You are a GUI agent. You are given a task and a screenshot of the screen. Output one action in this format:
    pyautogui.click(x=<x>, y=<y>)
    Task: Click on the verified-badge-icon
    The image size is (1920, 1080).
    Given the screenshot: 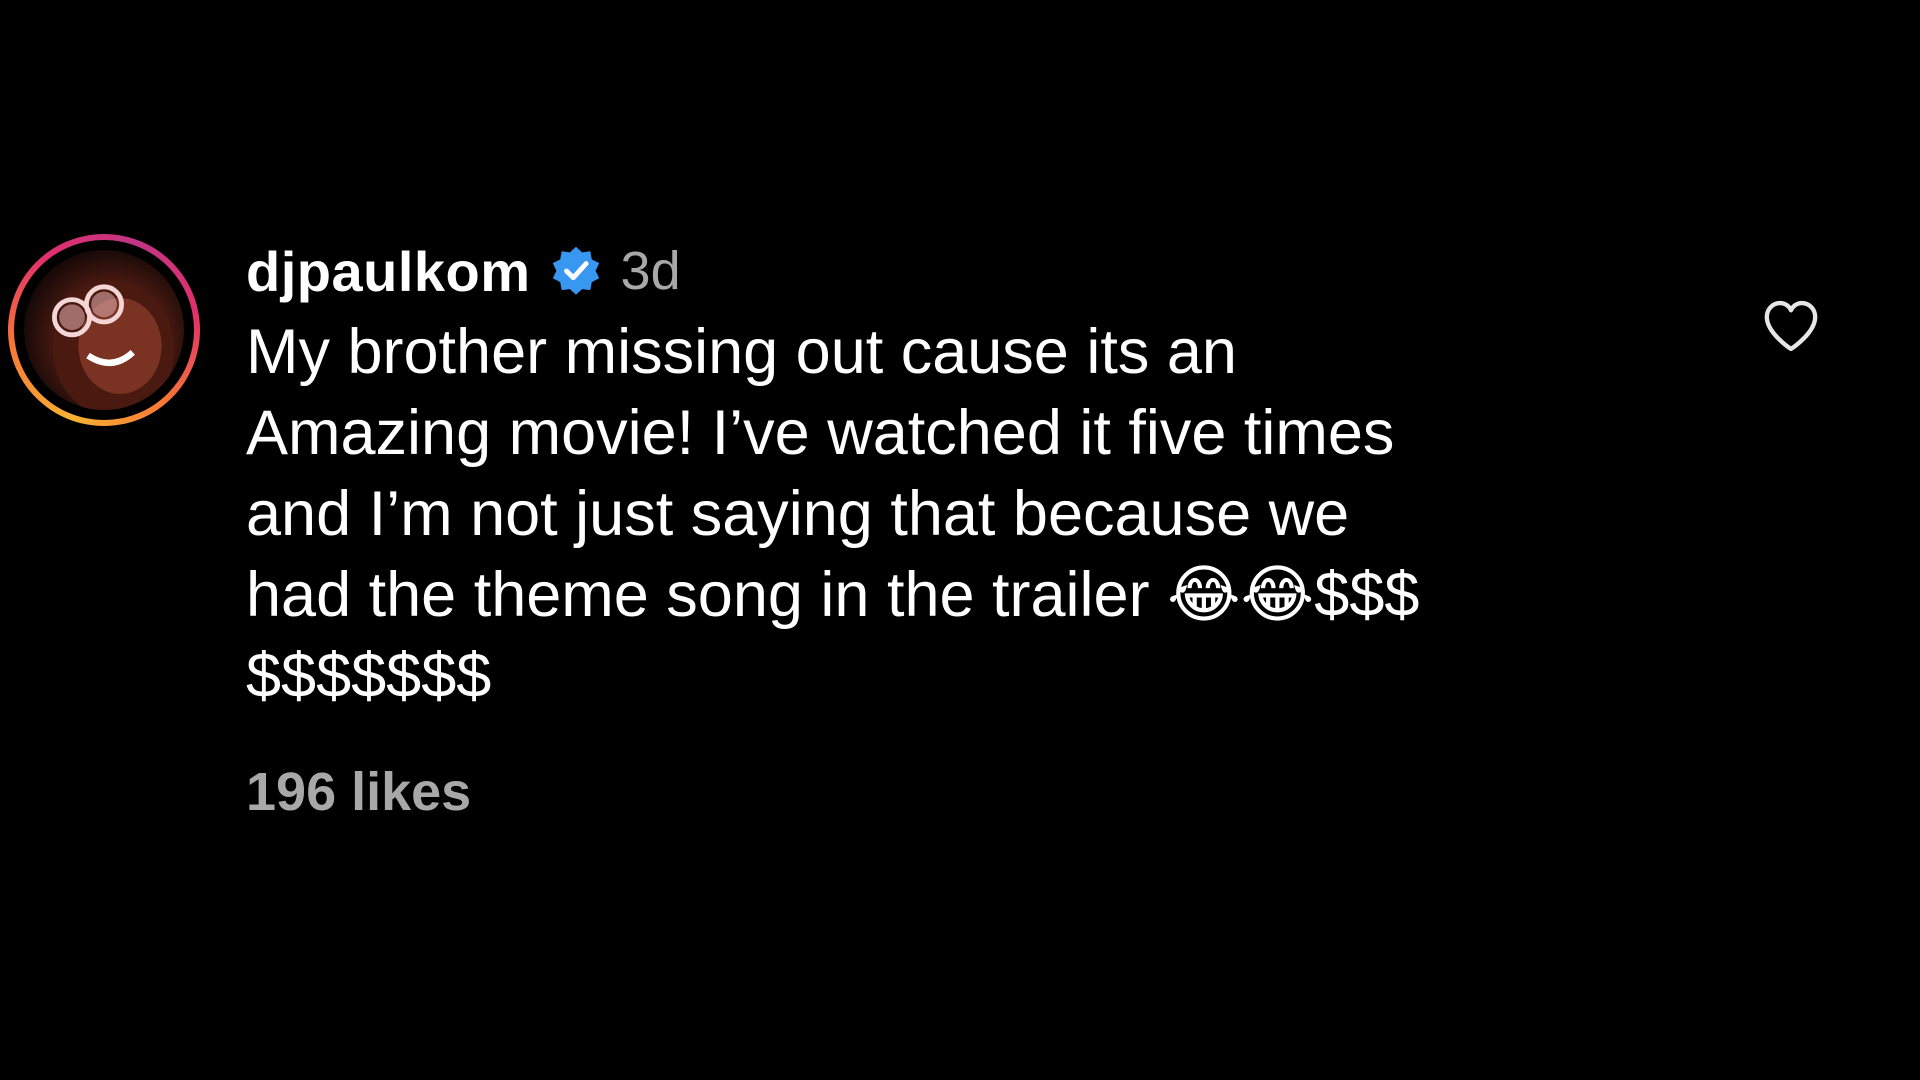 What is the action you would take?
    pyautogui.click(x=576, y=271)
    